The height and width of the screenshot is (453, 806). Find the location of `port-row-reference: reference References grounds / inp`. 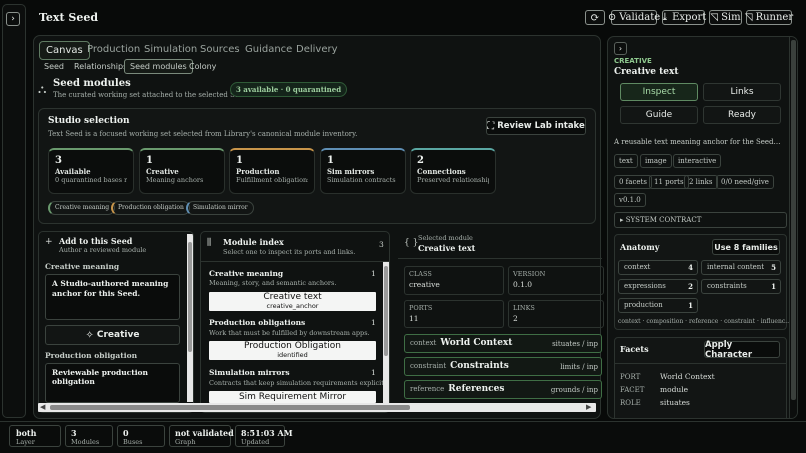

port-row-reference: reference References grounds / inp is located at coordinates (503, 389).